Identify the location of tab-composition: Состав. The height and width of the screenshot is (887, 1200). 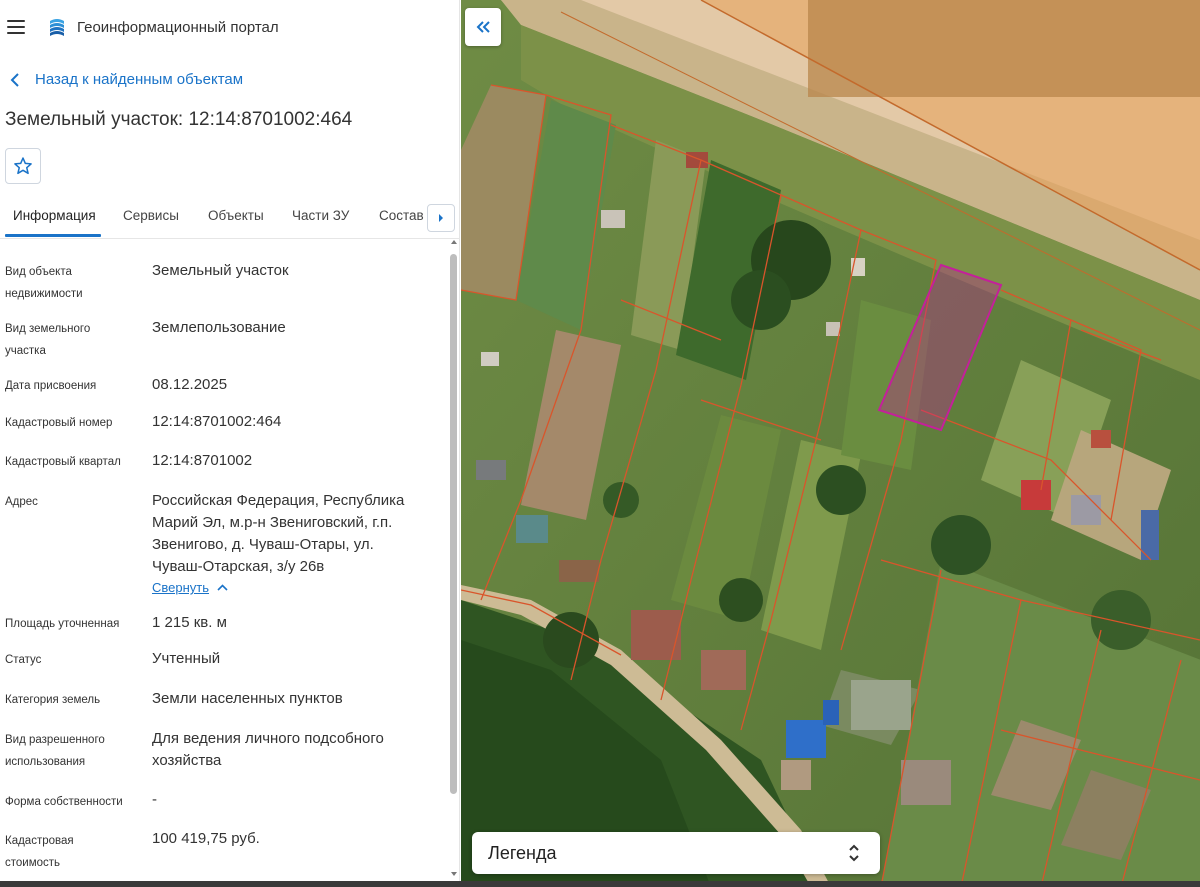
(401, 215).